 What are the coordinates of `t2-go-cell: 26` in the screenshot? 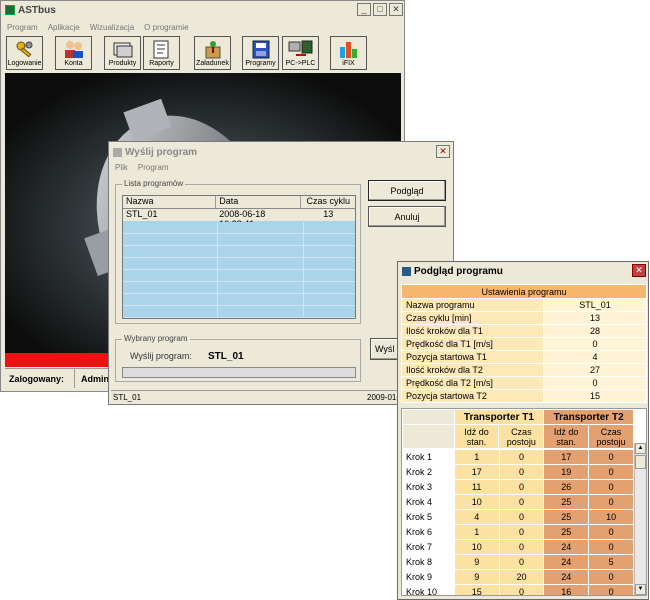 It's located at (566, 487).